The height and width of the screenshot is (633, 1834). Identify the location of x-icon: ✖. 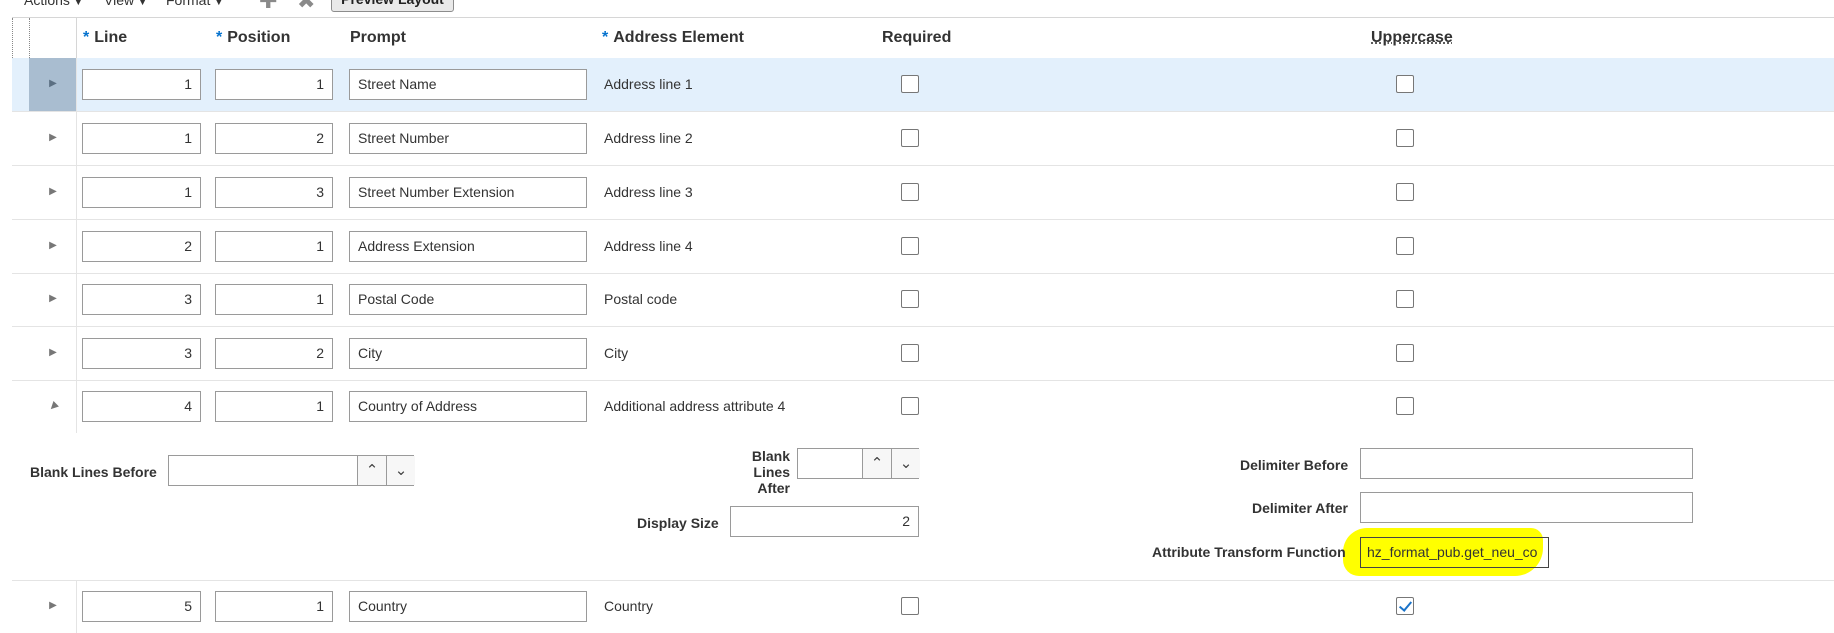
(306, 7).